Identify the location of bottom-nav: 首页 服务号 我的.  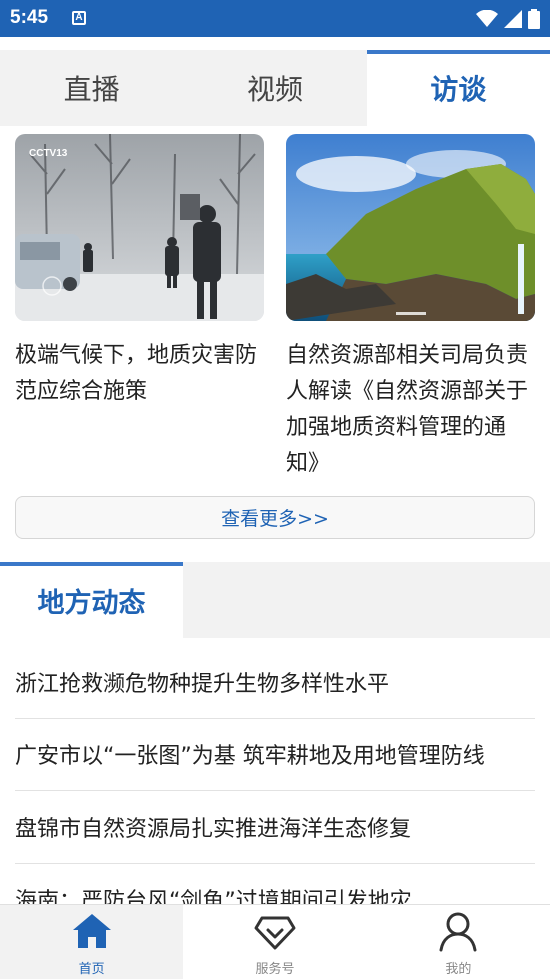
(275, 941).